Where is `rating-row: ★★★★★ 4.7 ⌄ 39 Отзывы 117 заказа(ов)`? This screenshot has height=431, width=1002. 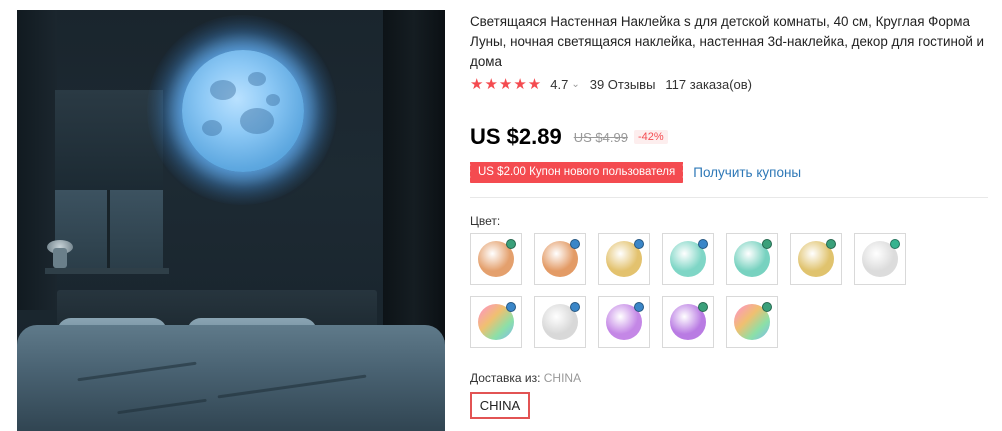 rating-row: ★★★★★ 4.7 ⌄ 39 Отзывы 117 заказа(ов) is located at coordinates (611, 84).